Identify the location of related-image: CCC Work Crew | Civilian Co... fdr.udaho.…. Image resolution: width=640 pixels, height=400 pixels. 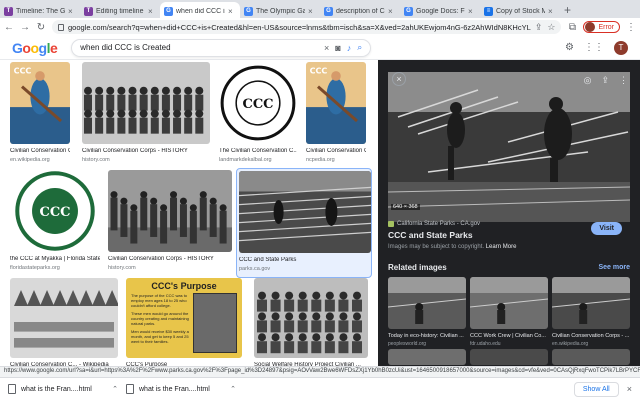
(509, 321).